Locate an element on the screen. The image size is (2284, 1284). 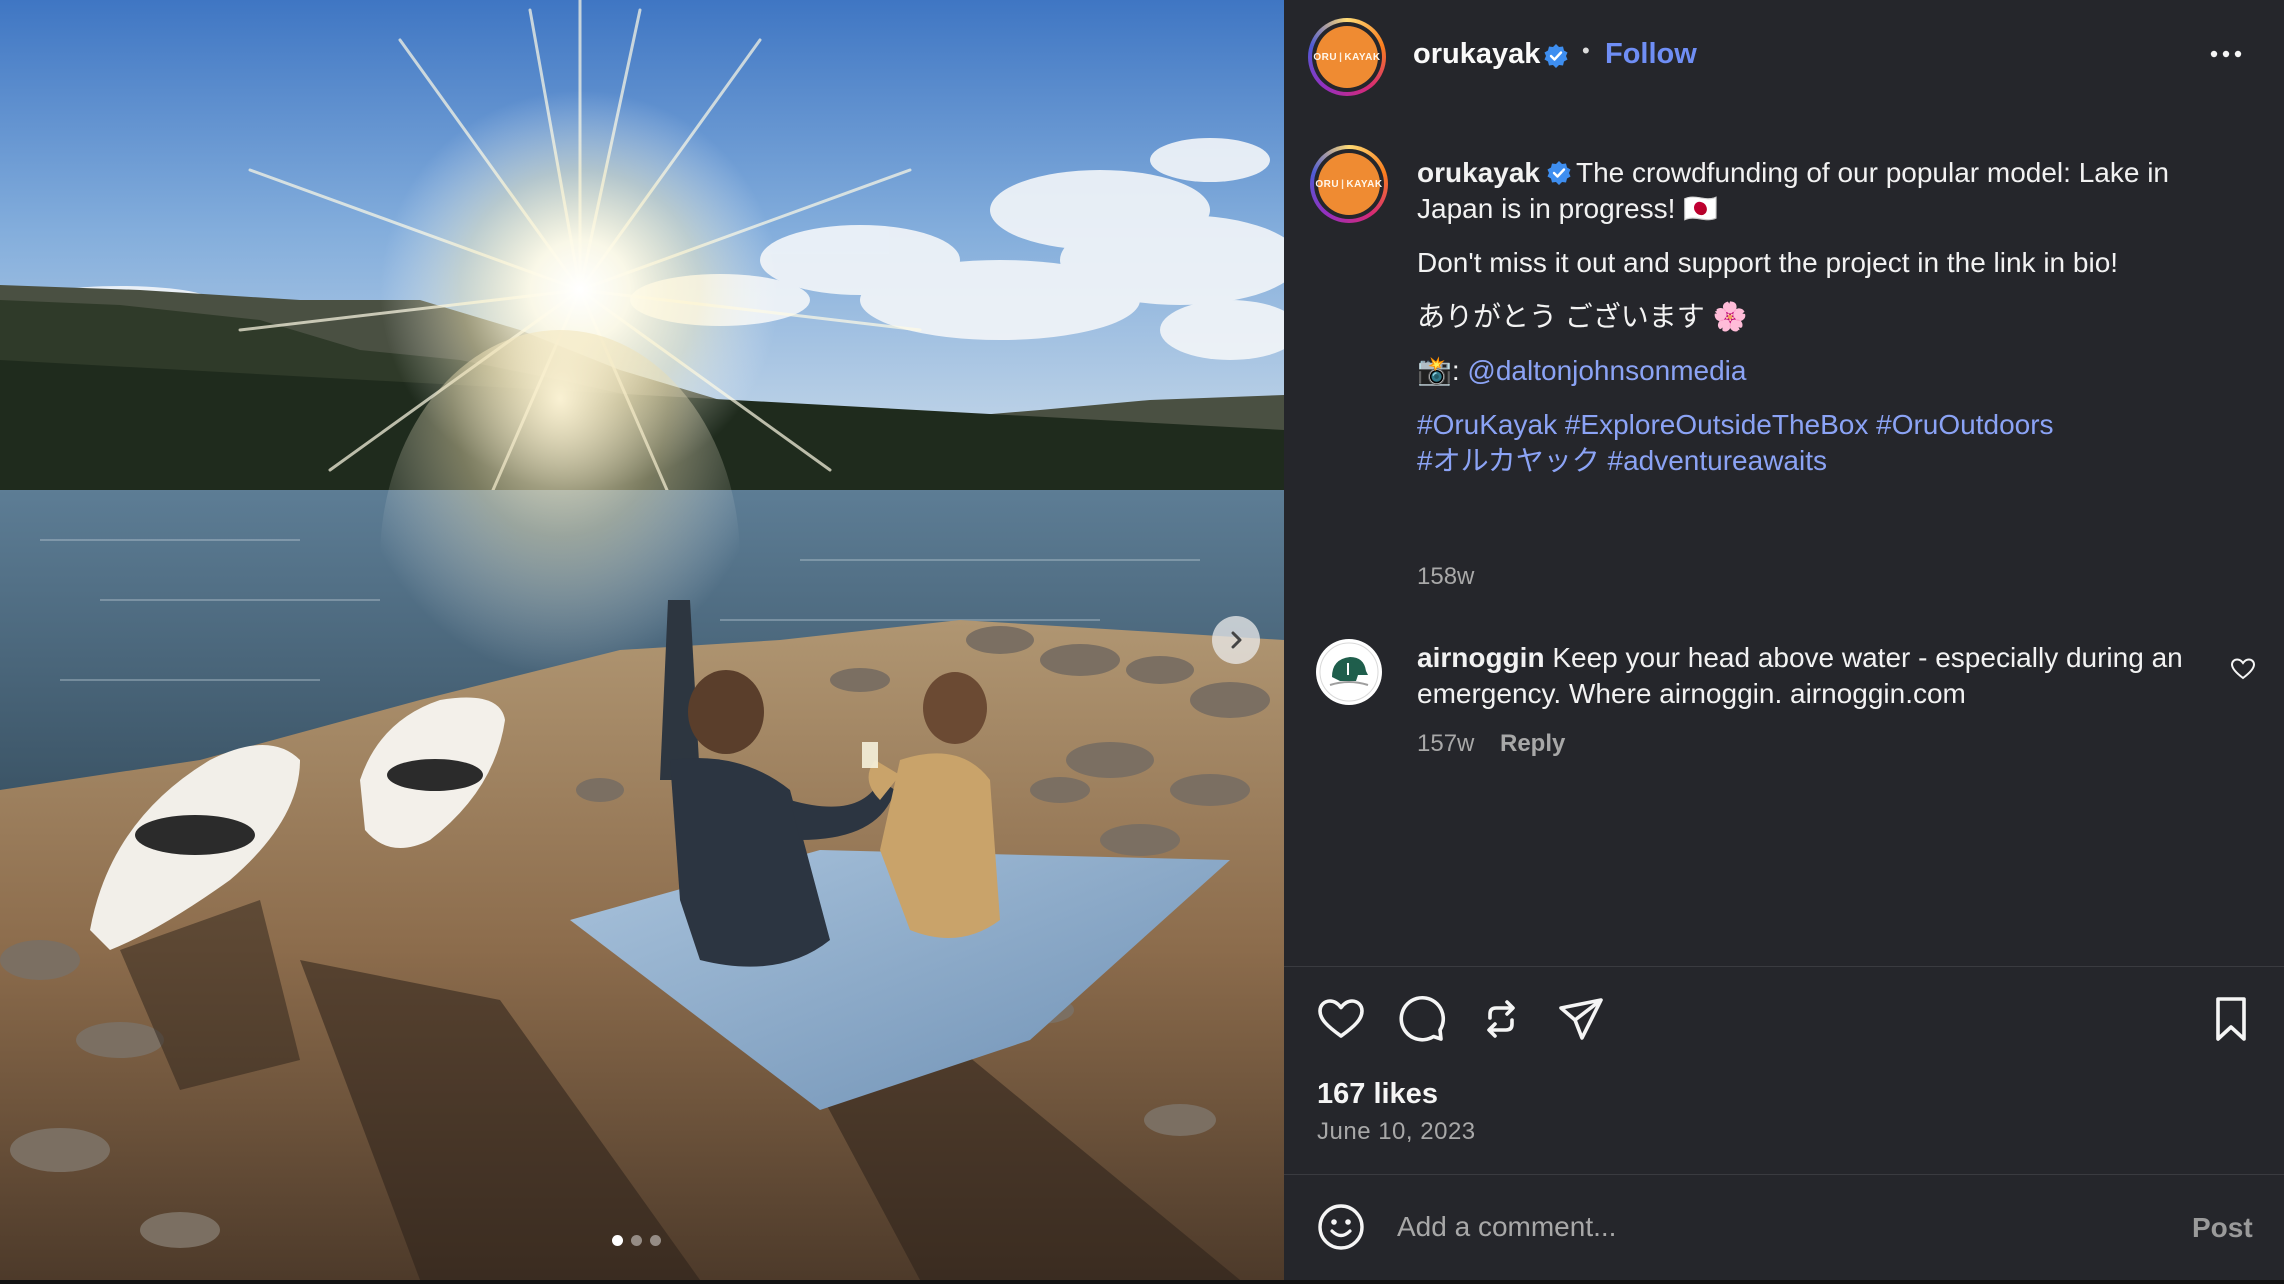
comment-bubble-icon is located at coordinates (1421, 1019).